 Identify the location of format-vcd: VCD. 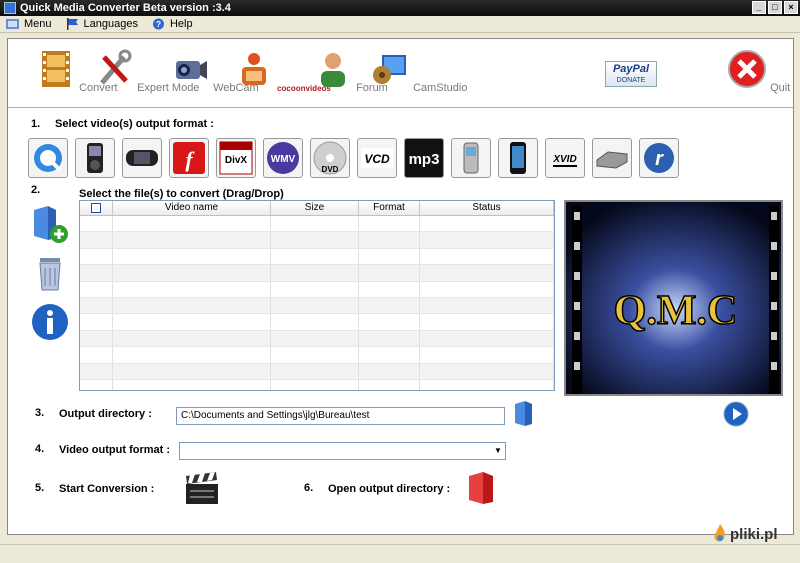
(377, 158).